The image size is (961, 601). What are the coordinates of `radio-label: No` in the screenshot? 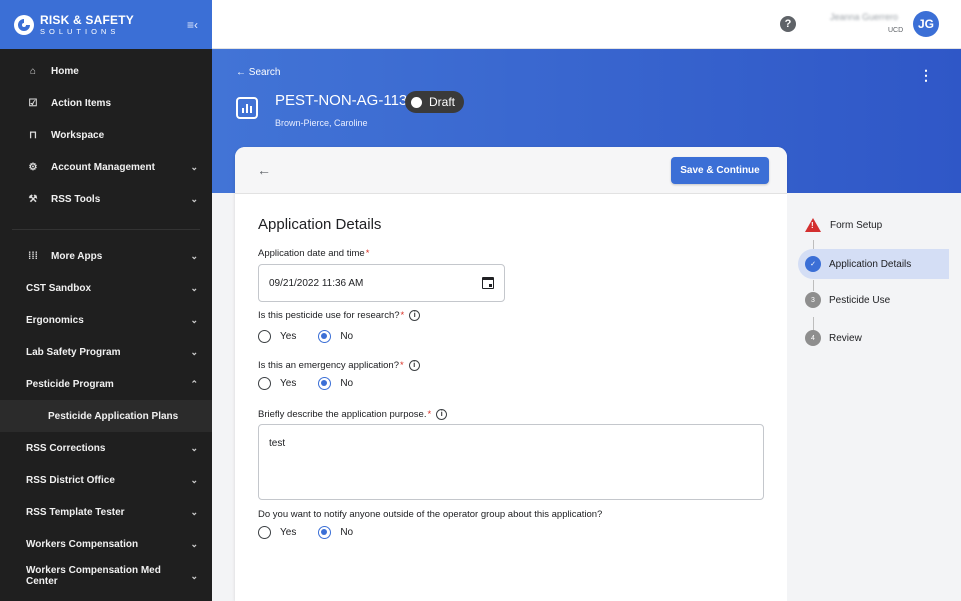 It's located at (347, 336).